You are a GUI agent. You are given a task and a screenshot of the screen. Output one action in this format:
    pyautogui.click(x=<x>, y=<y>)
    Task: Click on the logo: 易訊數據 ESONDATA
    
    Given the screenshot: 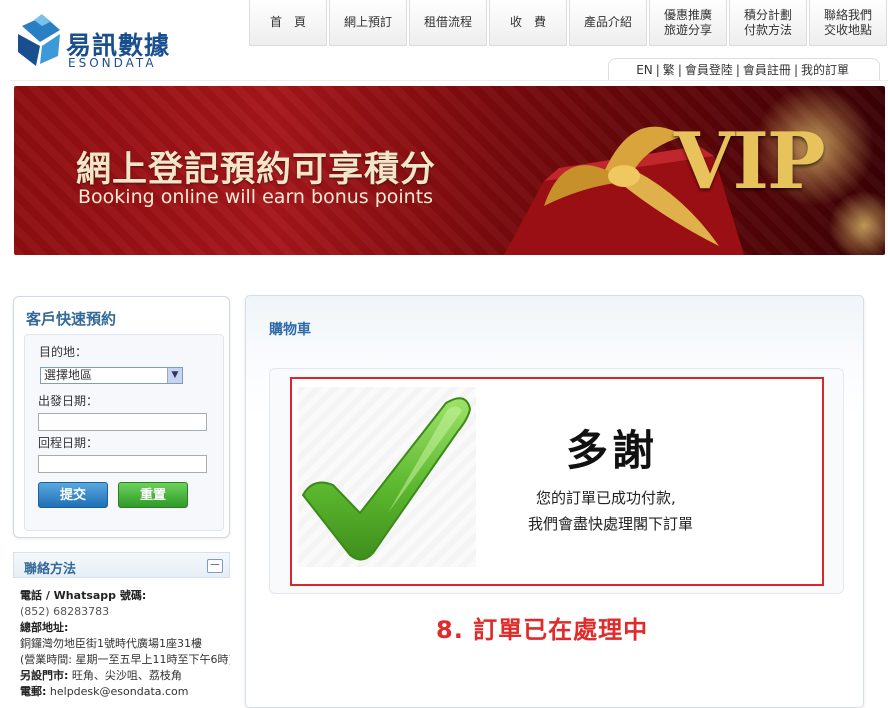 What is the action you would take?
    pyautogui.click(x=94, y=42)
    